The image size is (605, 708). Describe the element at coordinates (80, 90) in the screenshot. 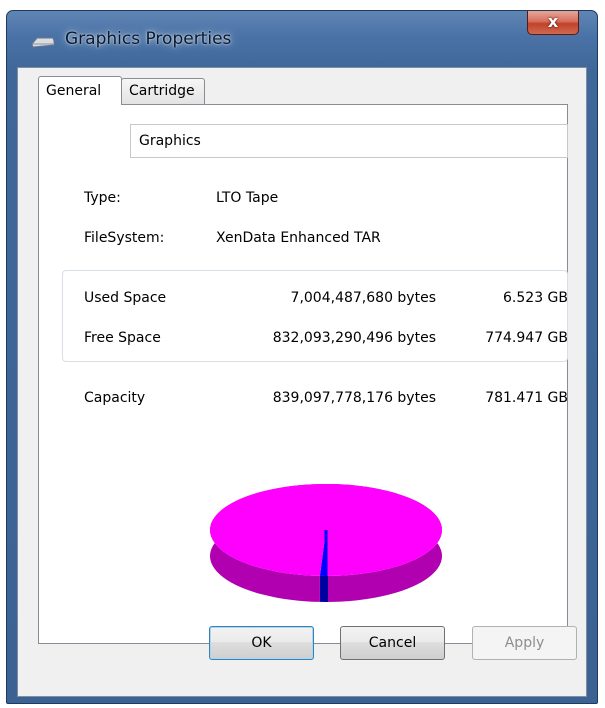

I see `tab-general: General` at that location.